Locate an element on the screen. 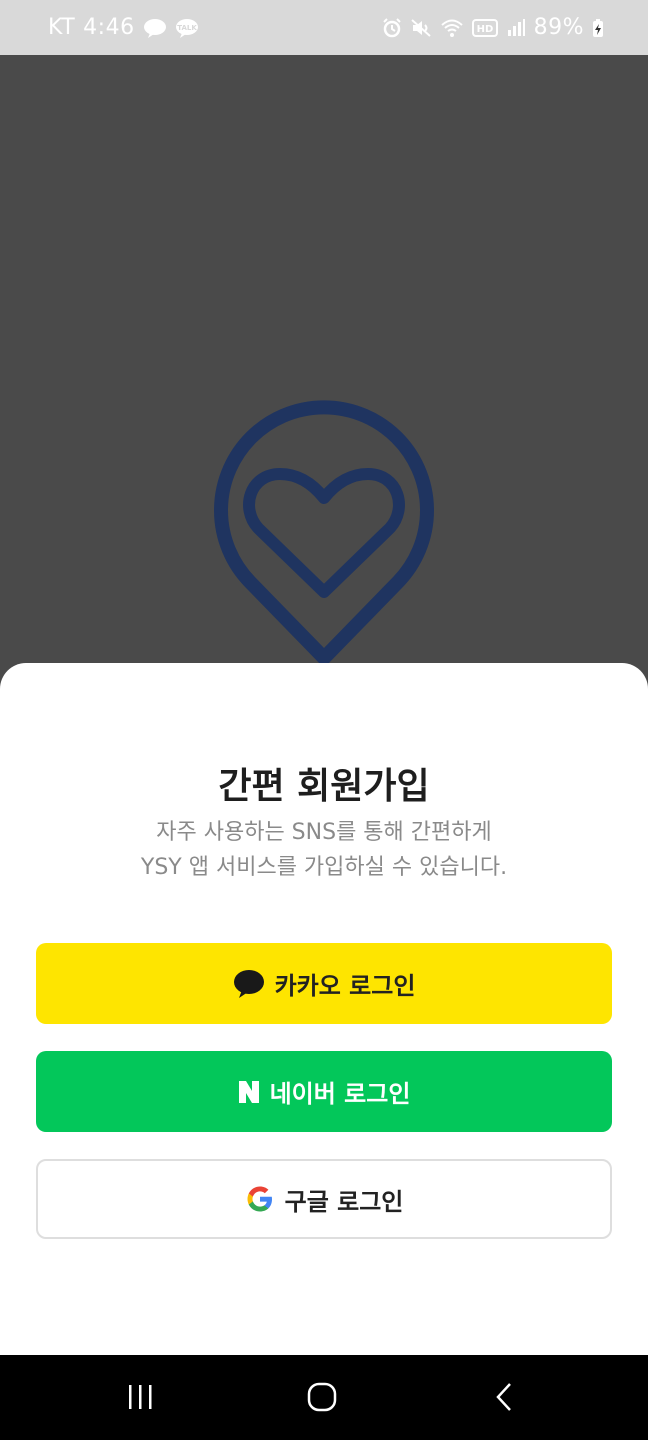  google-g-icon is located at coordinates (260, 1199).